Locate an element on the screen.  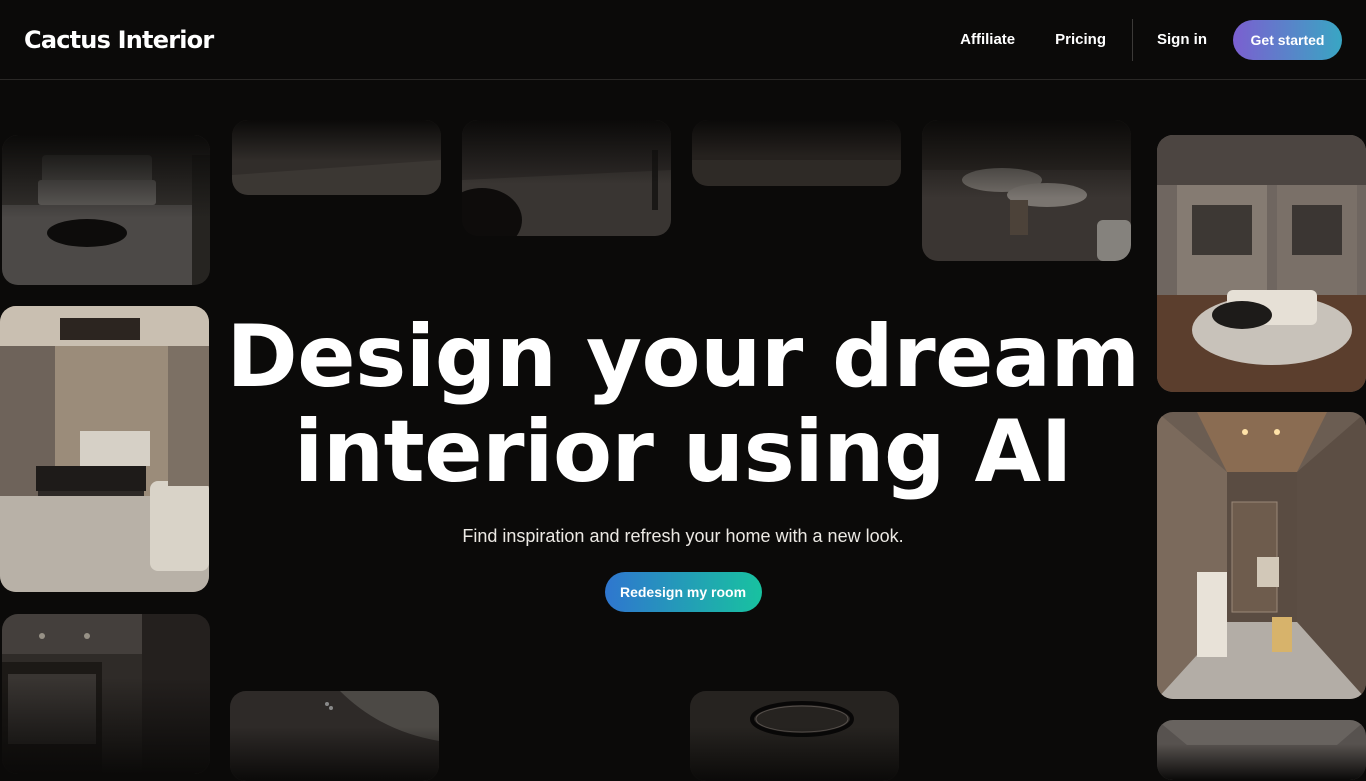
dark-floor-image is located at coordinates (796, 153).